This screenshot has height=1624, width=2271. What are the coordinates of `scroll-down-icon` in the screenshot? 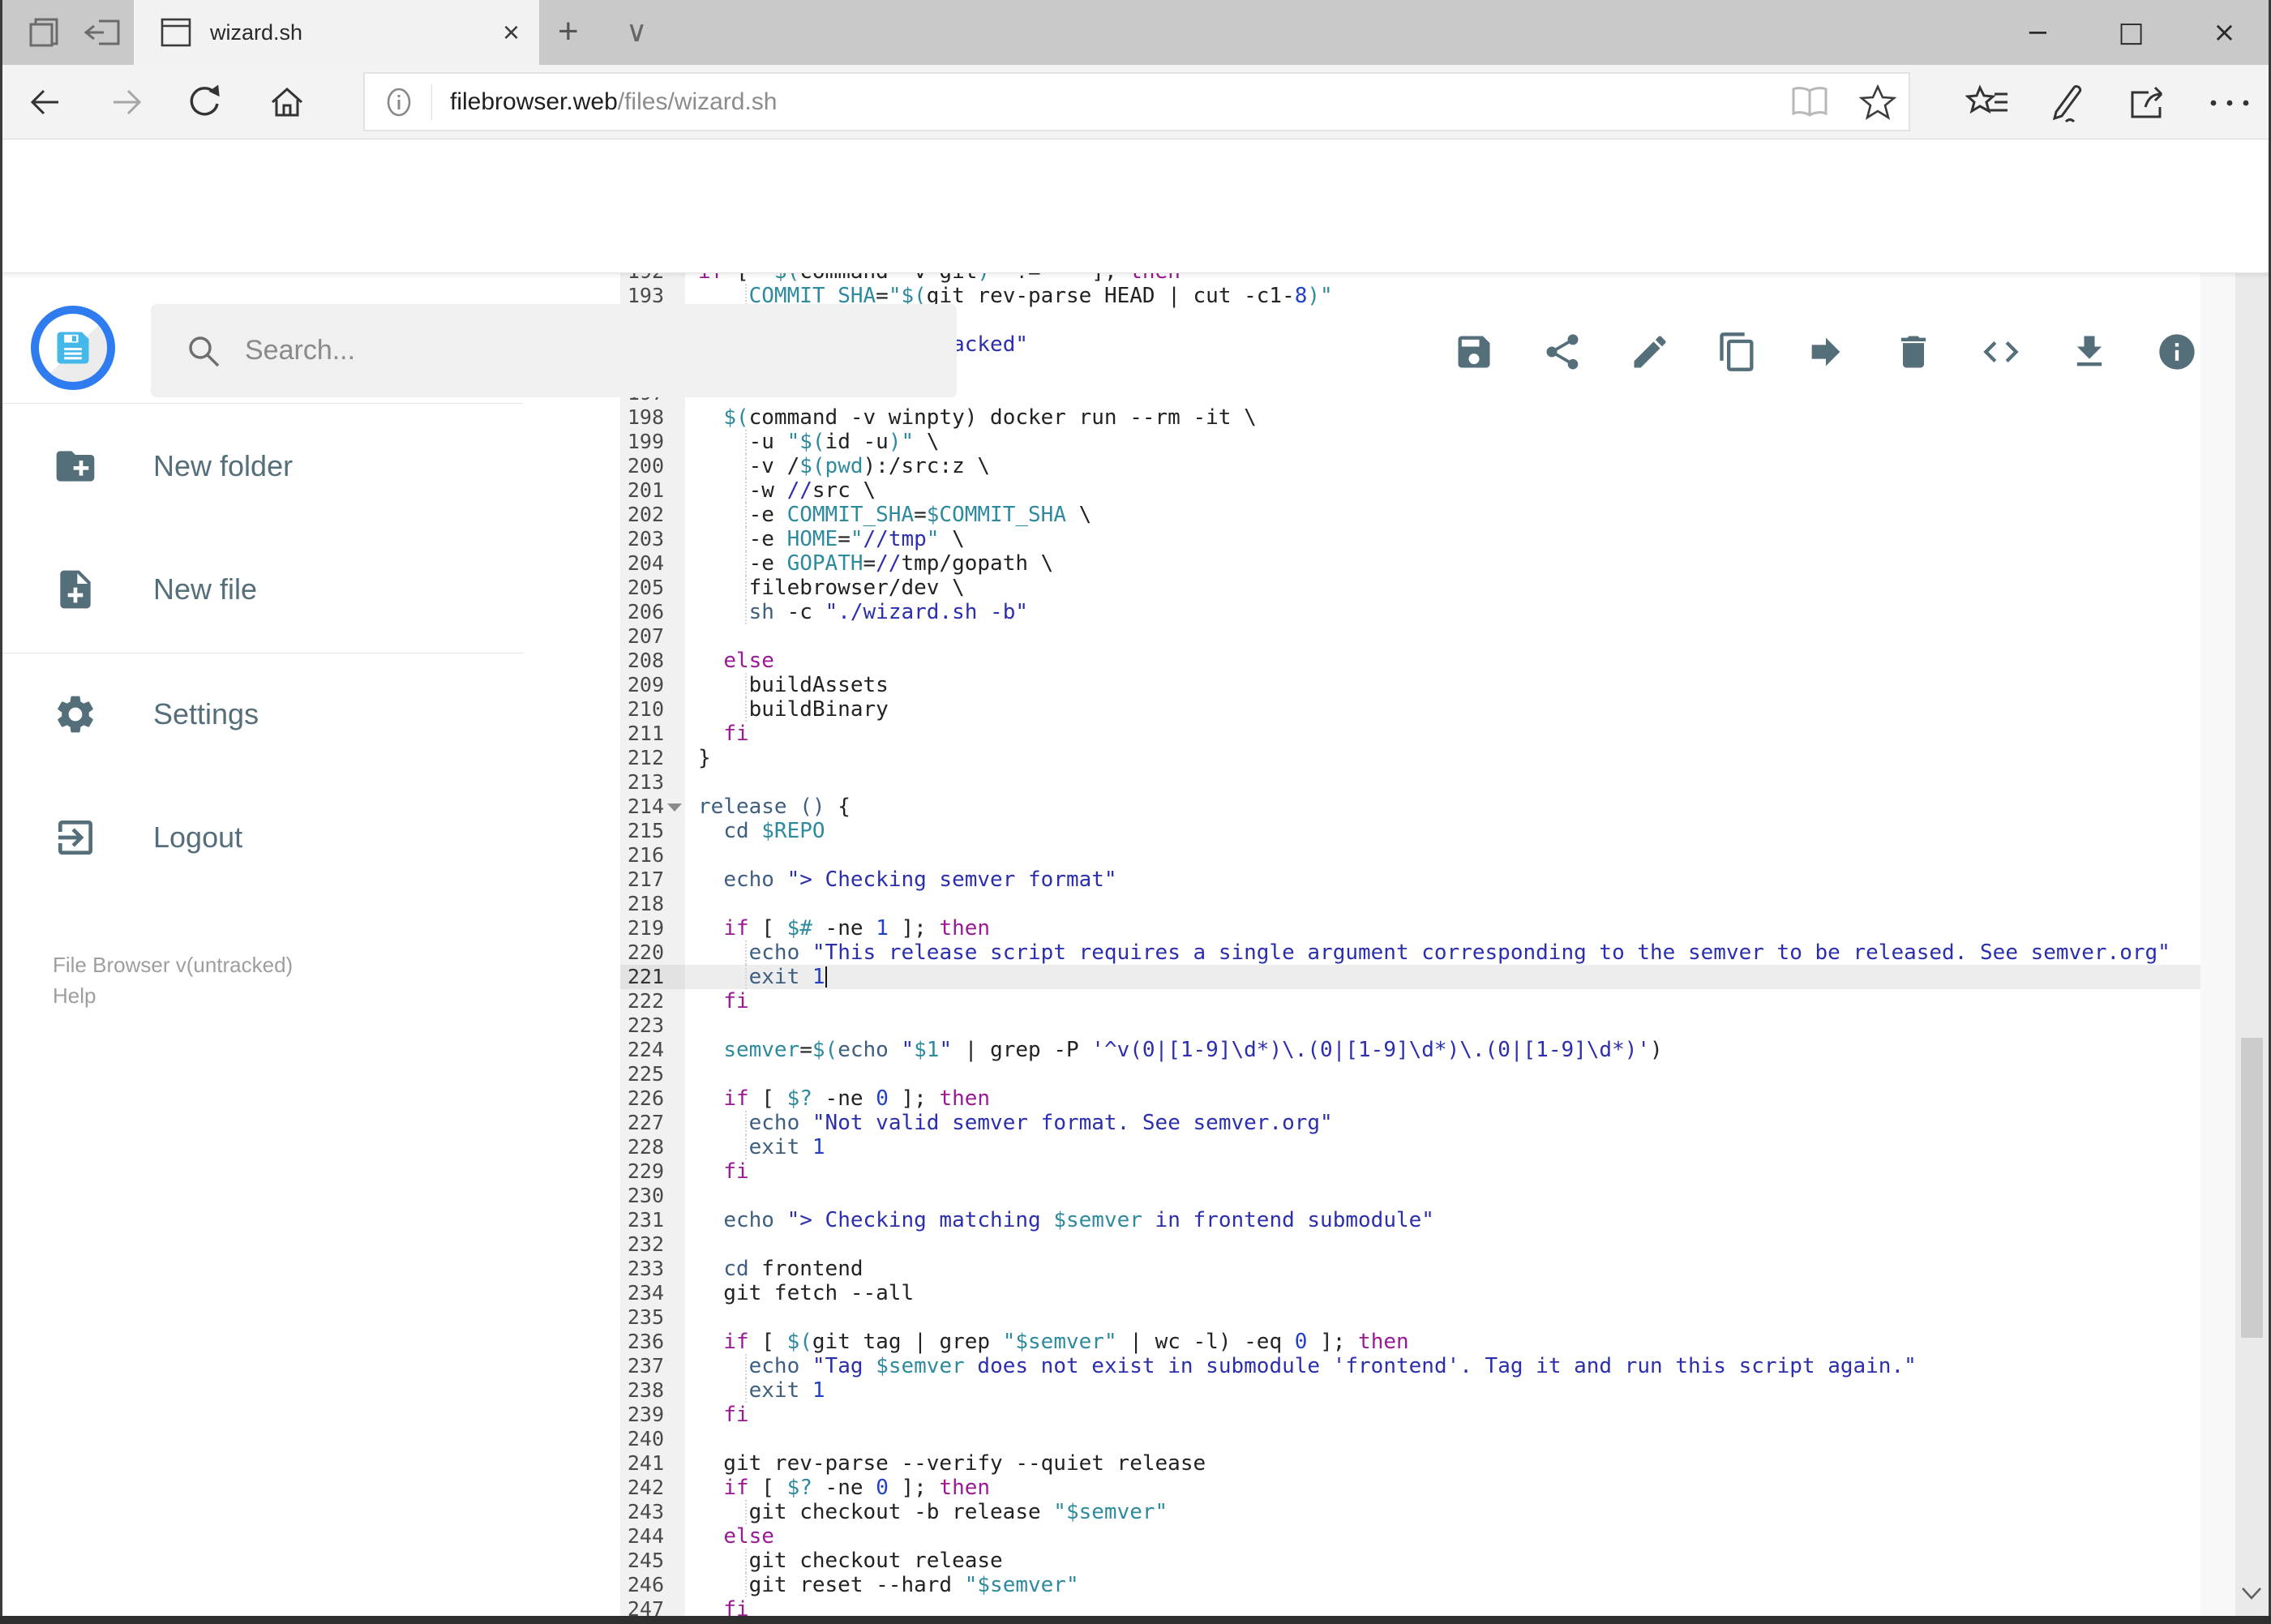 It's located at (2252, 1593).